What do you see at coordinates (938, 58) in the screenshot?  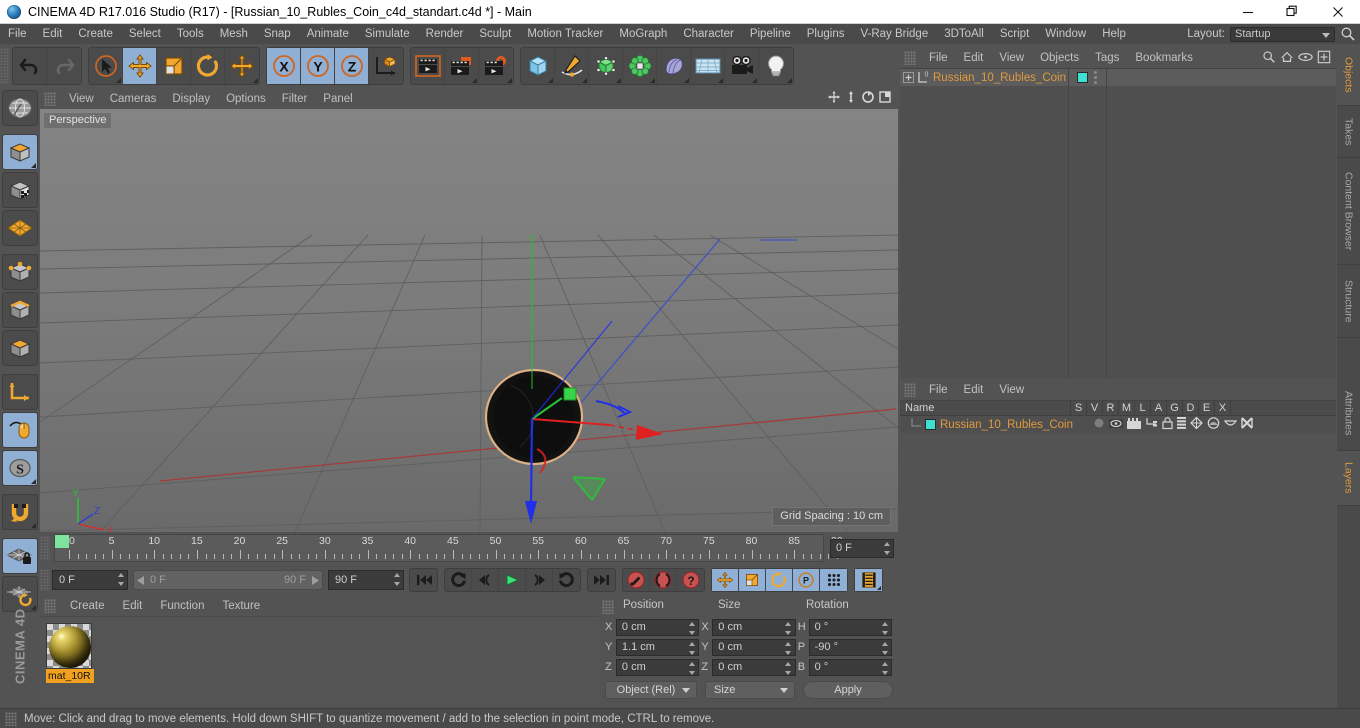 I see `object-menu-file: File` at bounding box center [938, 58].